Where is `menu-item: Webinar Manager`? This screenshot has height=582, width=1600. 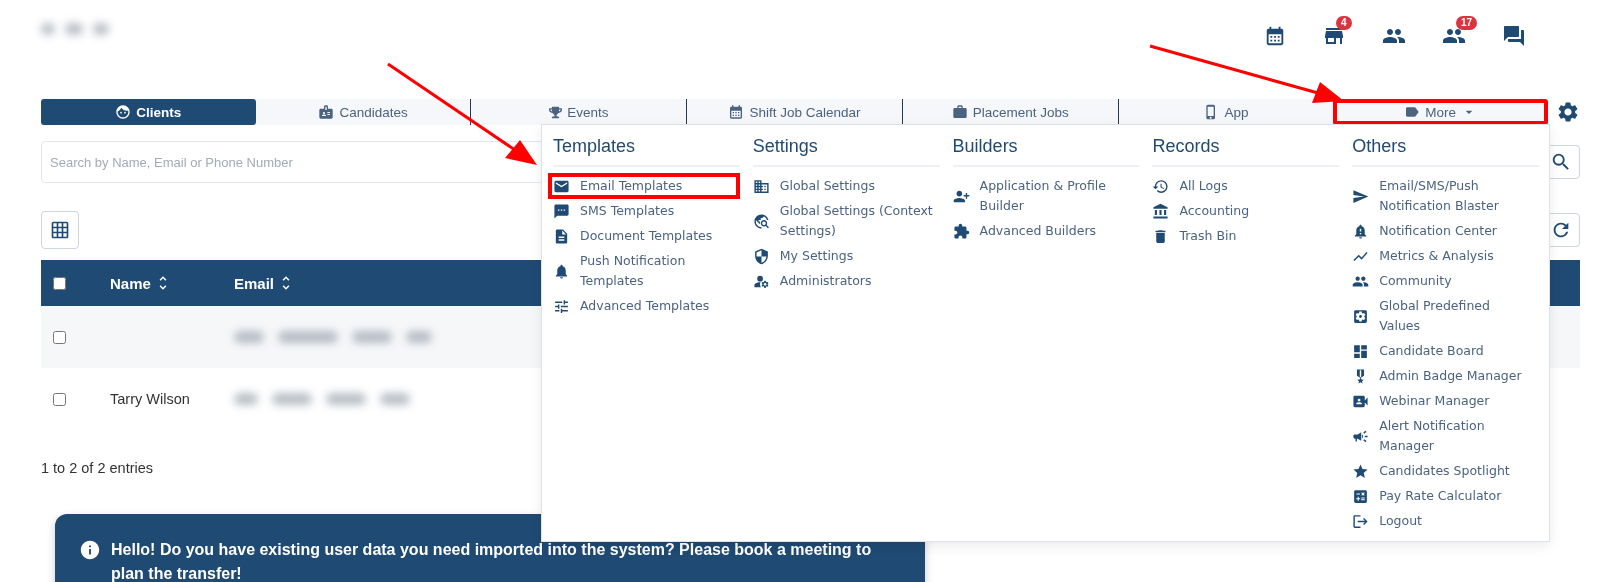 menu-item: Webinar Manager is located at coordinates (1444, 401).